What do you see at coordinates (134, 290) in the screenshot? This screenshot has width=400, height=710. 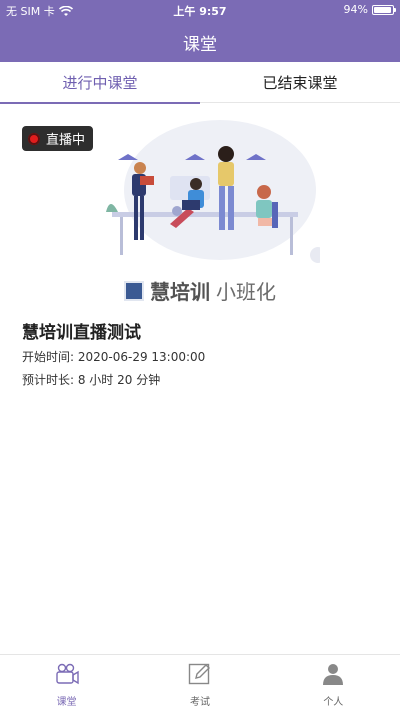 I see `brand-logo` at bounding box center [134, 290].